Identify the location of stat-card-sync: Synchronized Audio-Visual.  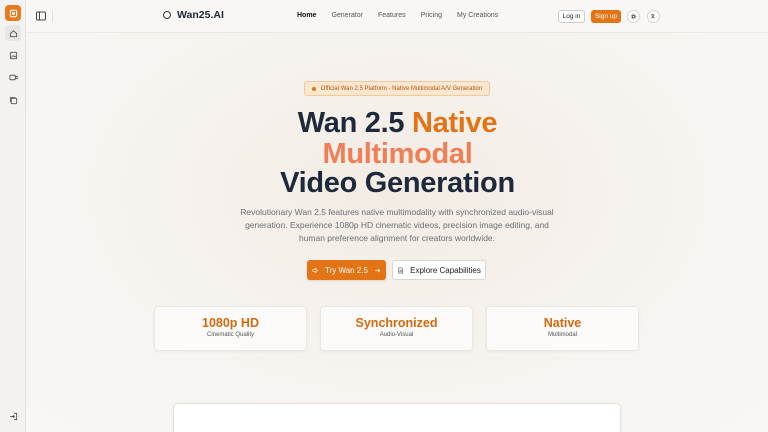
(396, 328).